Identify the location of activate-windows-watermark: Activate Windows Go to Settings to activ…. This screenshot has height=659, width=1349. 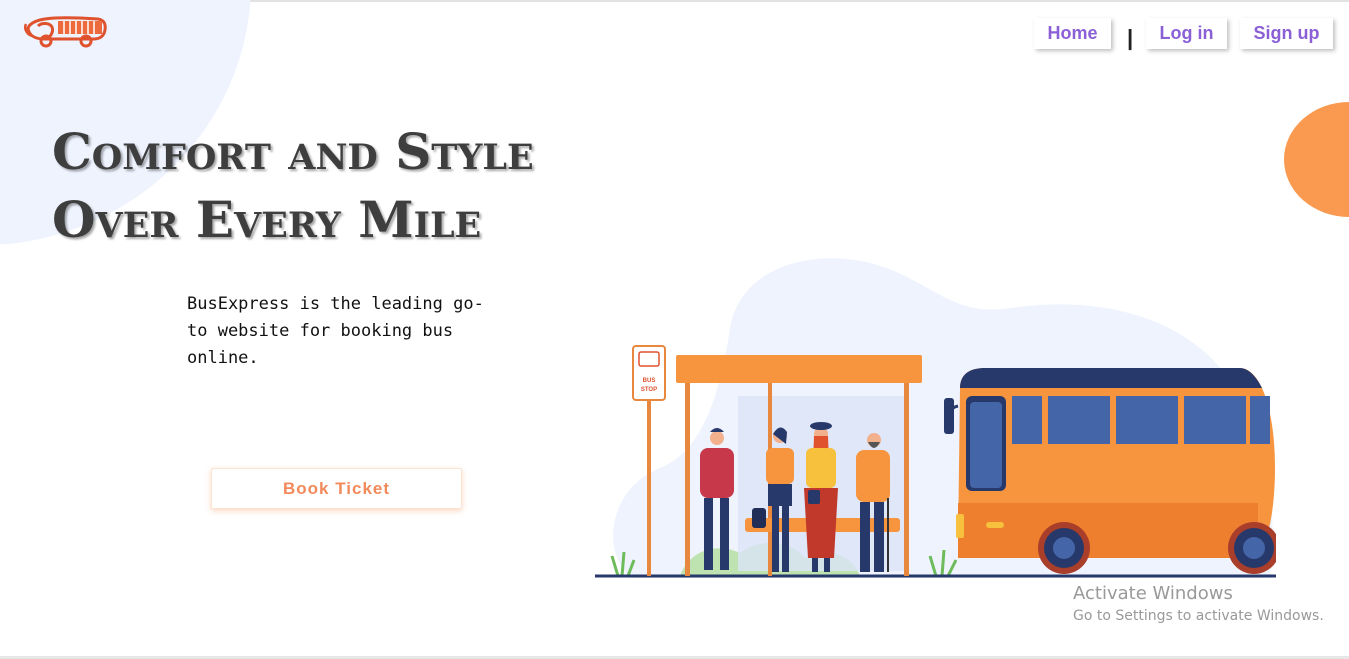
(1198, 605).